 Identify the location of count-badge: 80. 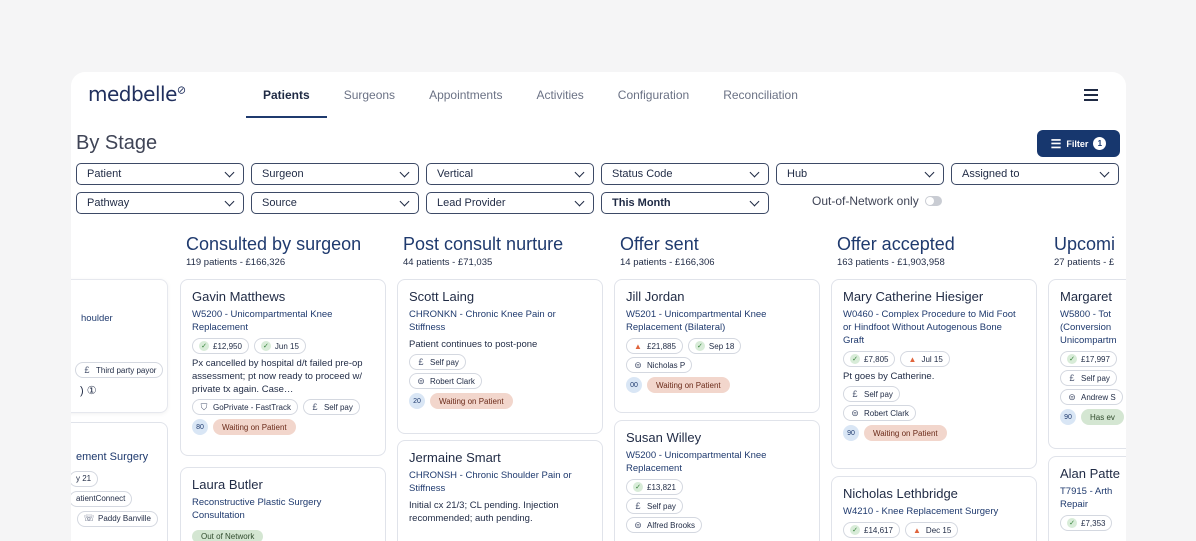
(200, 427).